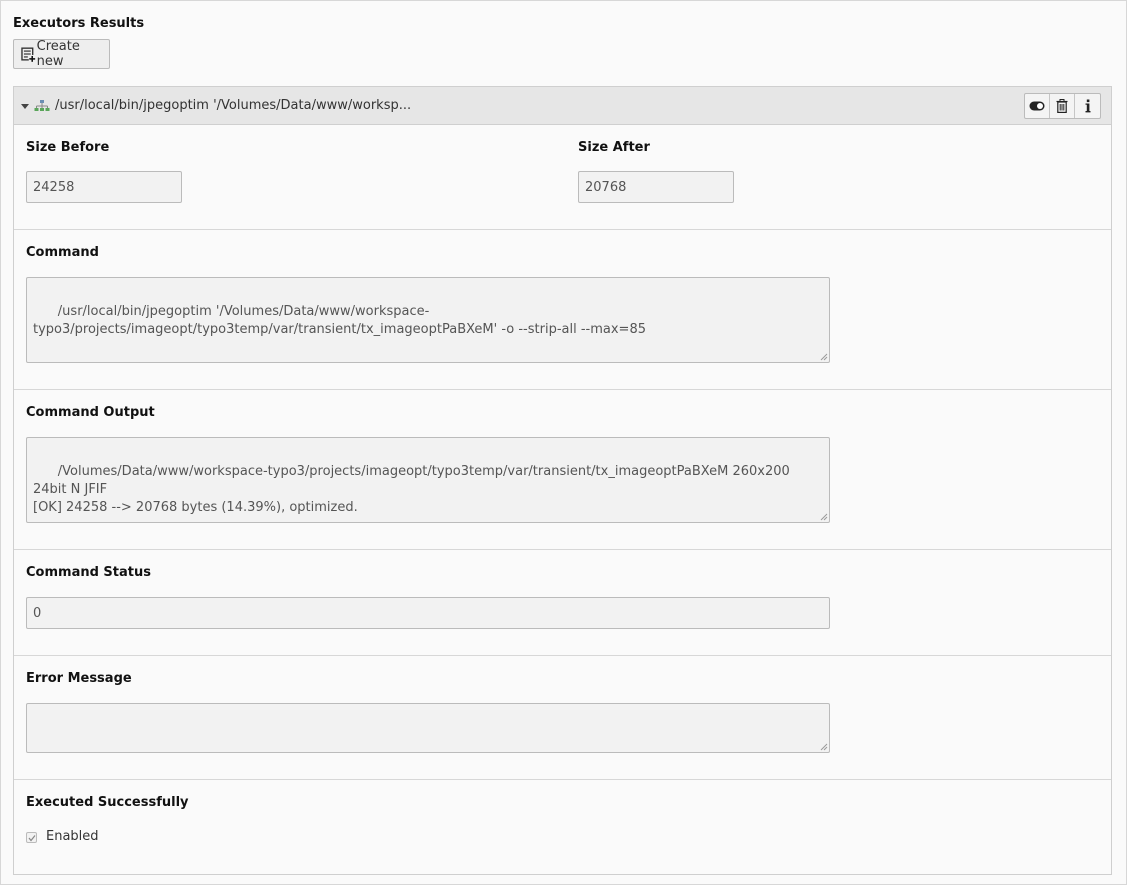 The image size is (1127, 885). I want to click on enabled-checkbox, so click(31, 837).